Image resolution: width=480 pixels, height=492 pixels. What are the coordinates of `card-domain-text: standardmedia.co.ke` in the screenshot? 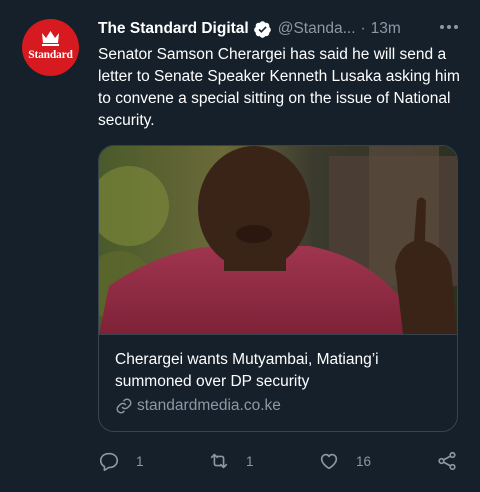 It's located at (209, 405).